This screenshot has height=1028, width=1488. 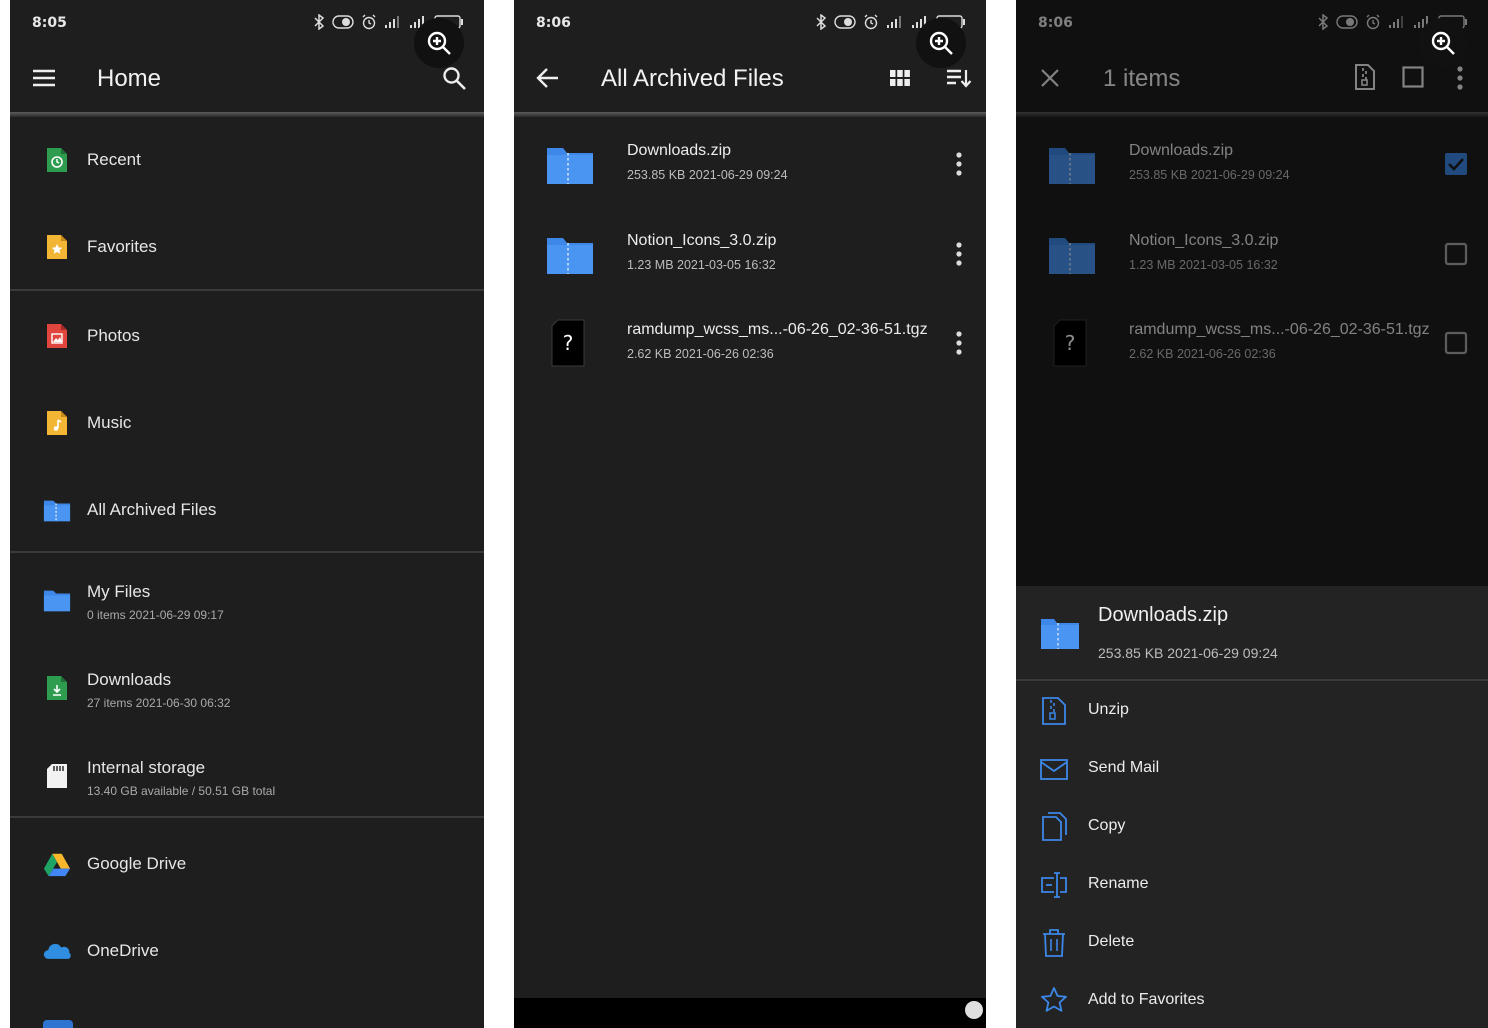 I want to click on action-rename: Rename, so click(x=1252, y=885).